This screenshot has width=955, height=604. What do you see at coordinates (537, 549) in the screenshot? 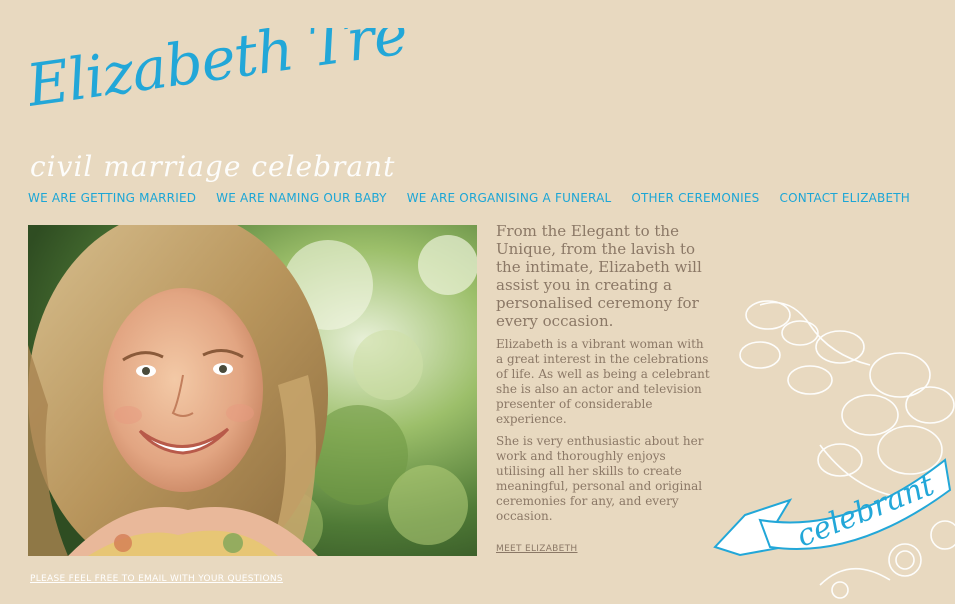
I see `meet-elizabeth-link: MEET ELIZABETH` at bounding box center [537, 549].